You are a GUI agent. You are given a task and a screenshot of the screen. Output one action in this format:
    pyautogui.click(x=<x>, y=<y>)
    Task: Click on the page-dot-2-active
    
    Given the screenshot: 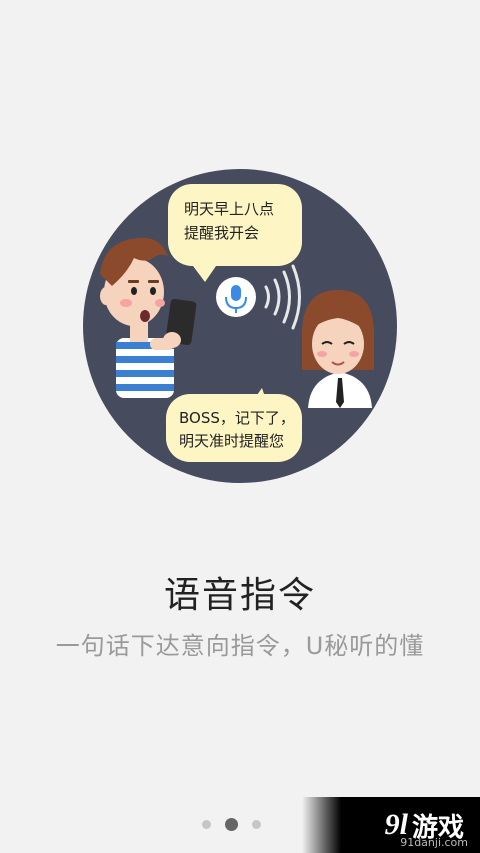 What is the action you would take?
    pyautogui.click(x=231, y=824)
    